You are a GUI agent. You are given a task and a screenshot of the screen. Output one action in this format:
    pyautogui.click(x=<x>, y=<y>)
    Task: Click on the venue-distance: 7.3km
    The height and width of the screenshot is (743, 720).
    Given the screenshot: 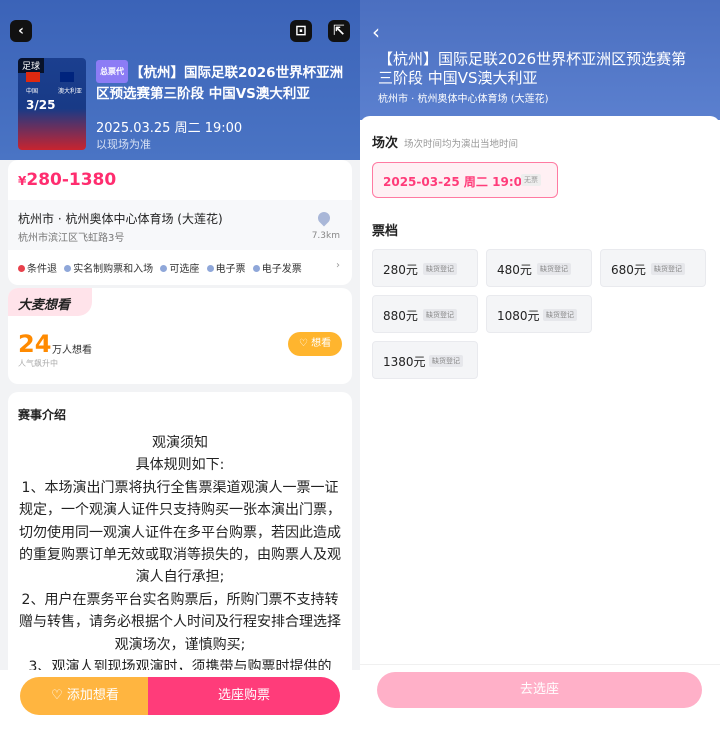 What is the action you would take?
    pyautogui.click(x=325, y=236)
    